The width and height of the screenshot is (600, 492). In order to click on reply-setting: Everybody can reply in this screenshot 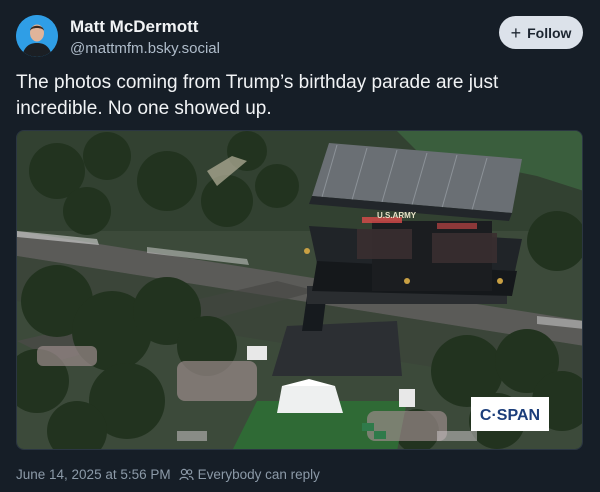, I will do `click(249, 474)`.